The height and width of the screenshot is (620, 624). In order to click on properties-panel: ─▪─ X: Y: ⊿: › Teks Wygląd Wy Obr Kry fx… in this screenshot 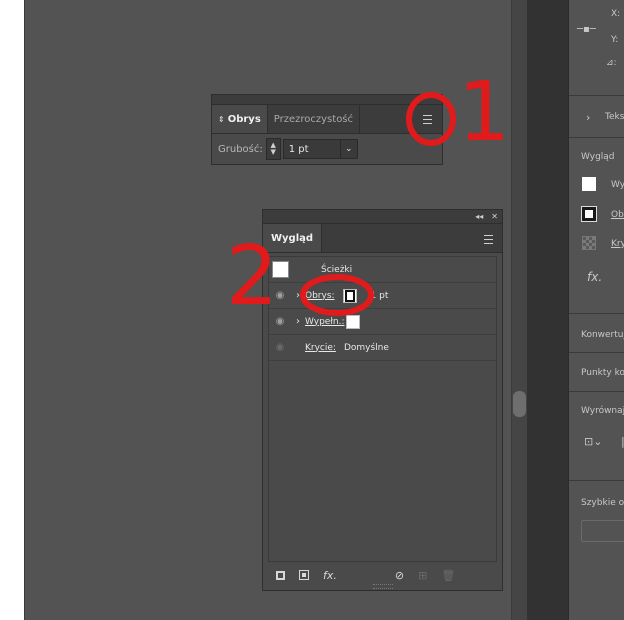, I will do `click(596, 310)`.